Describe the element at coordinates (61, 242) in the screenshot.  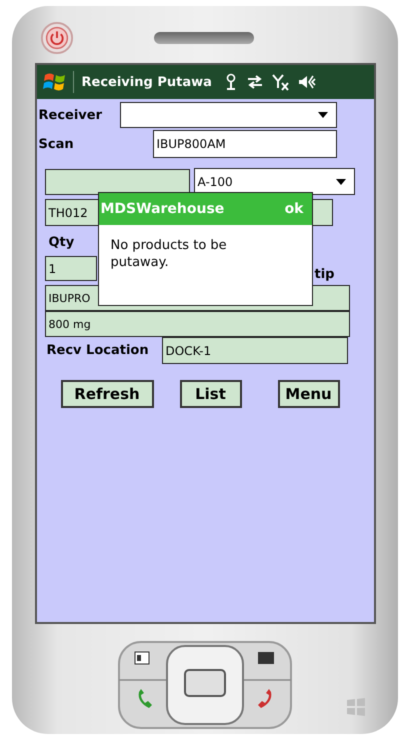
I see `qty-label: Qty` at that location.